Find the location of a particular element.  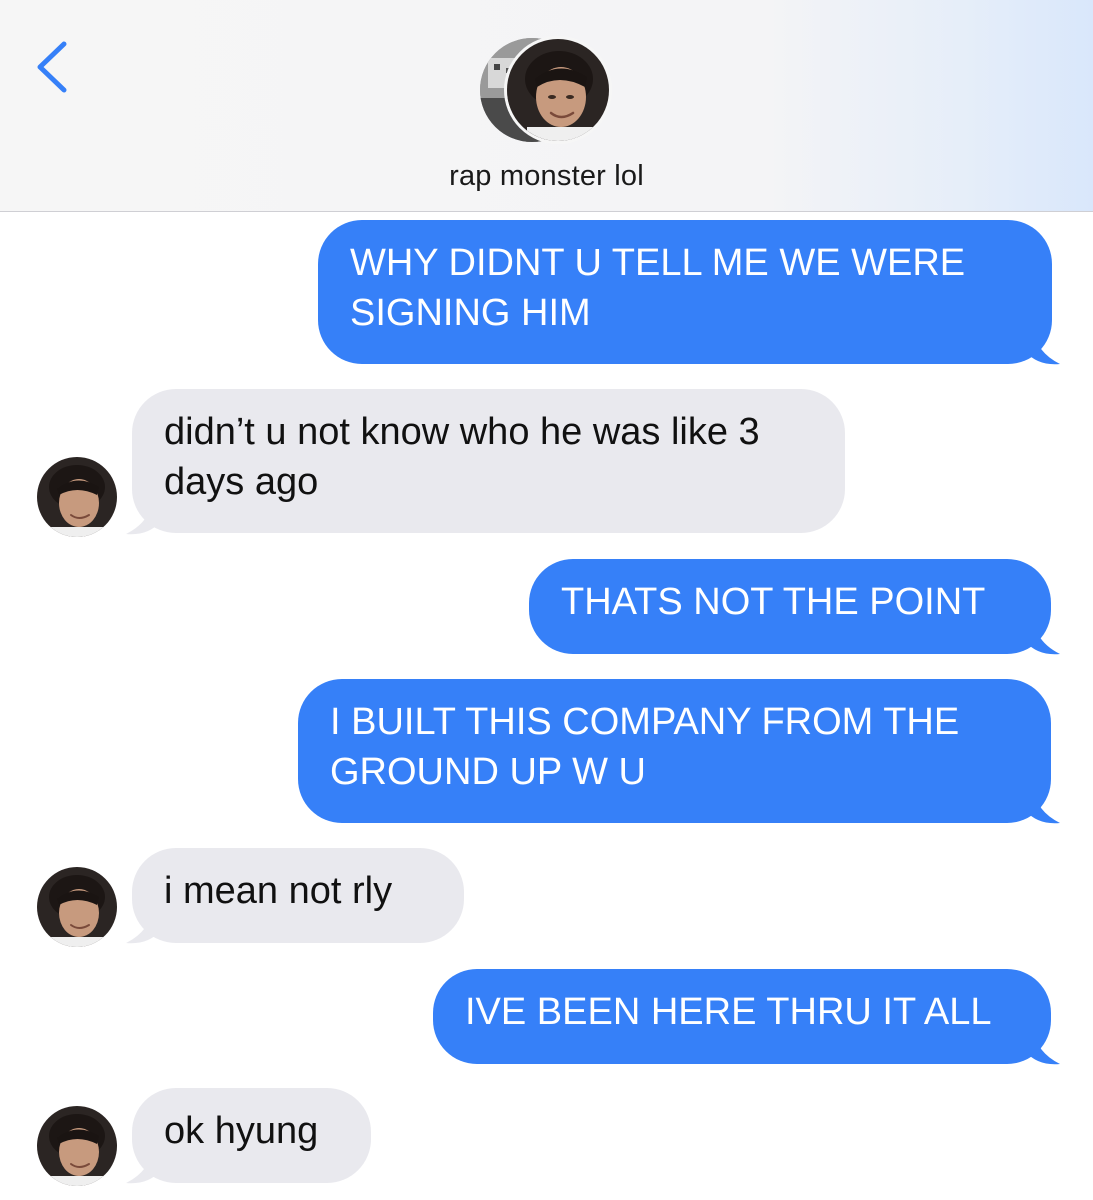

outgoing-message-bubble: WHY DIDNT U TELL ME WE WERE SIGNING HIM is located at coordinates (685, 292).